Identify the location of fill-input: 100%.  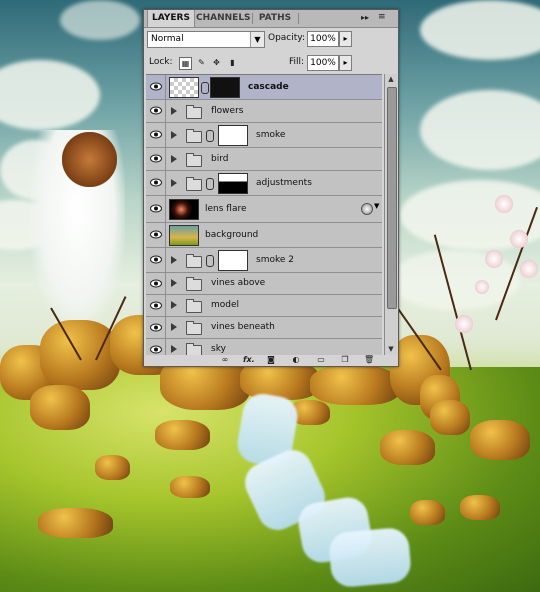
(323, 63).